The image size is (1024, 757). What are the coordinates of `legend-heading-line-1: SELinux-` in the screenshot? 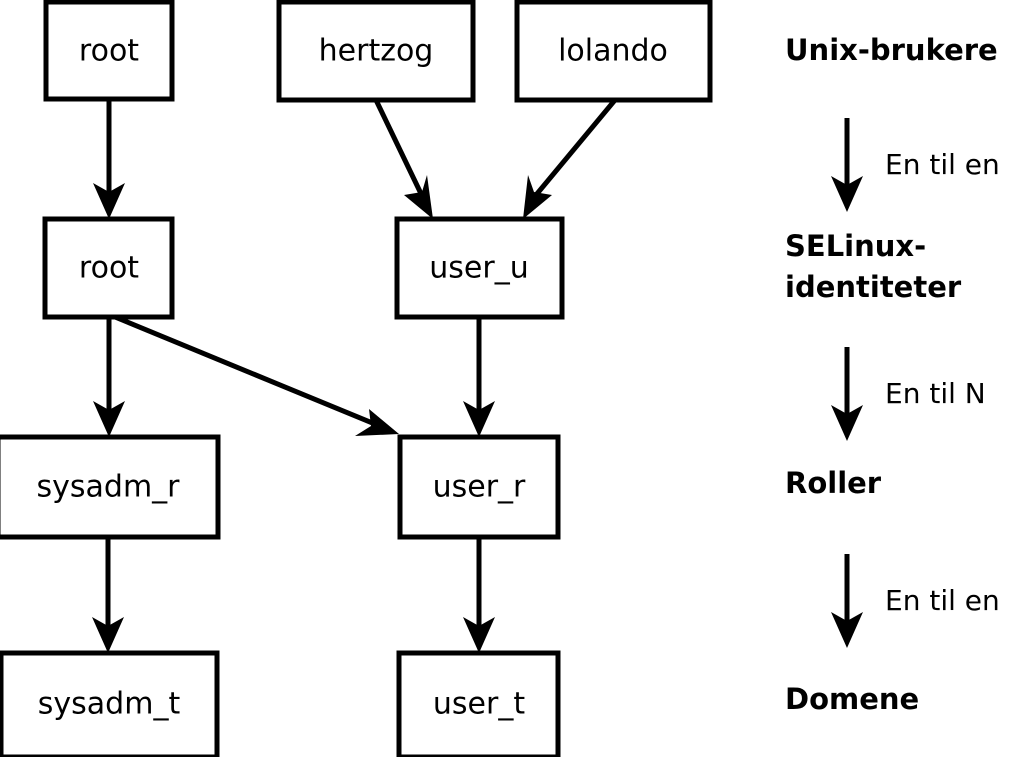 It's located at (855, 246).